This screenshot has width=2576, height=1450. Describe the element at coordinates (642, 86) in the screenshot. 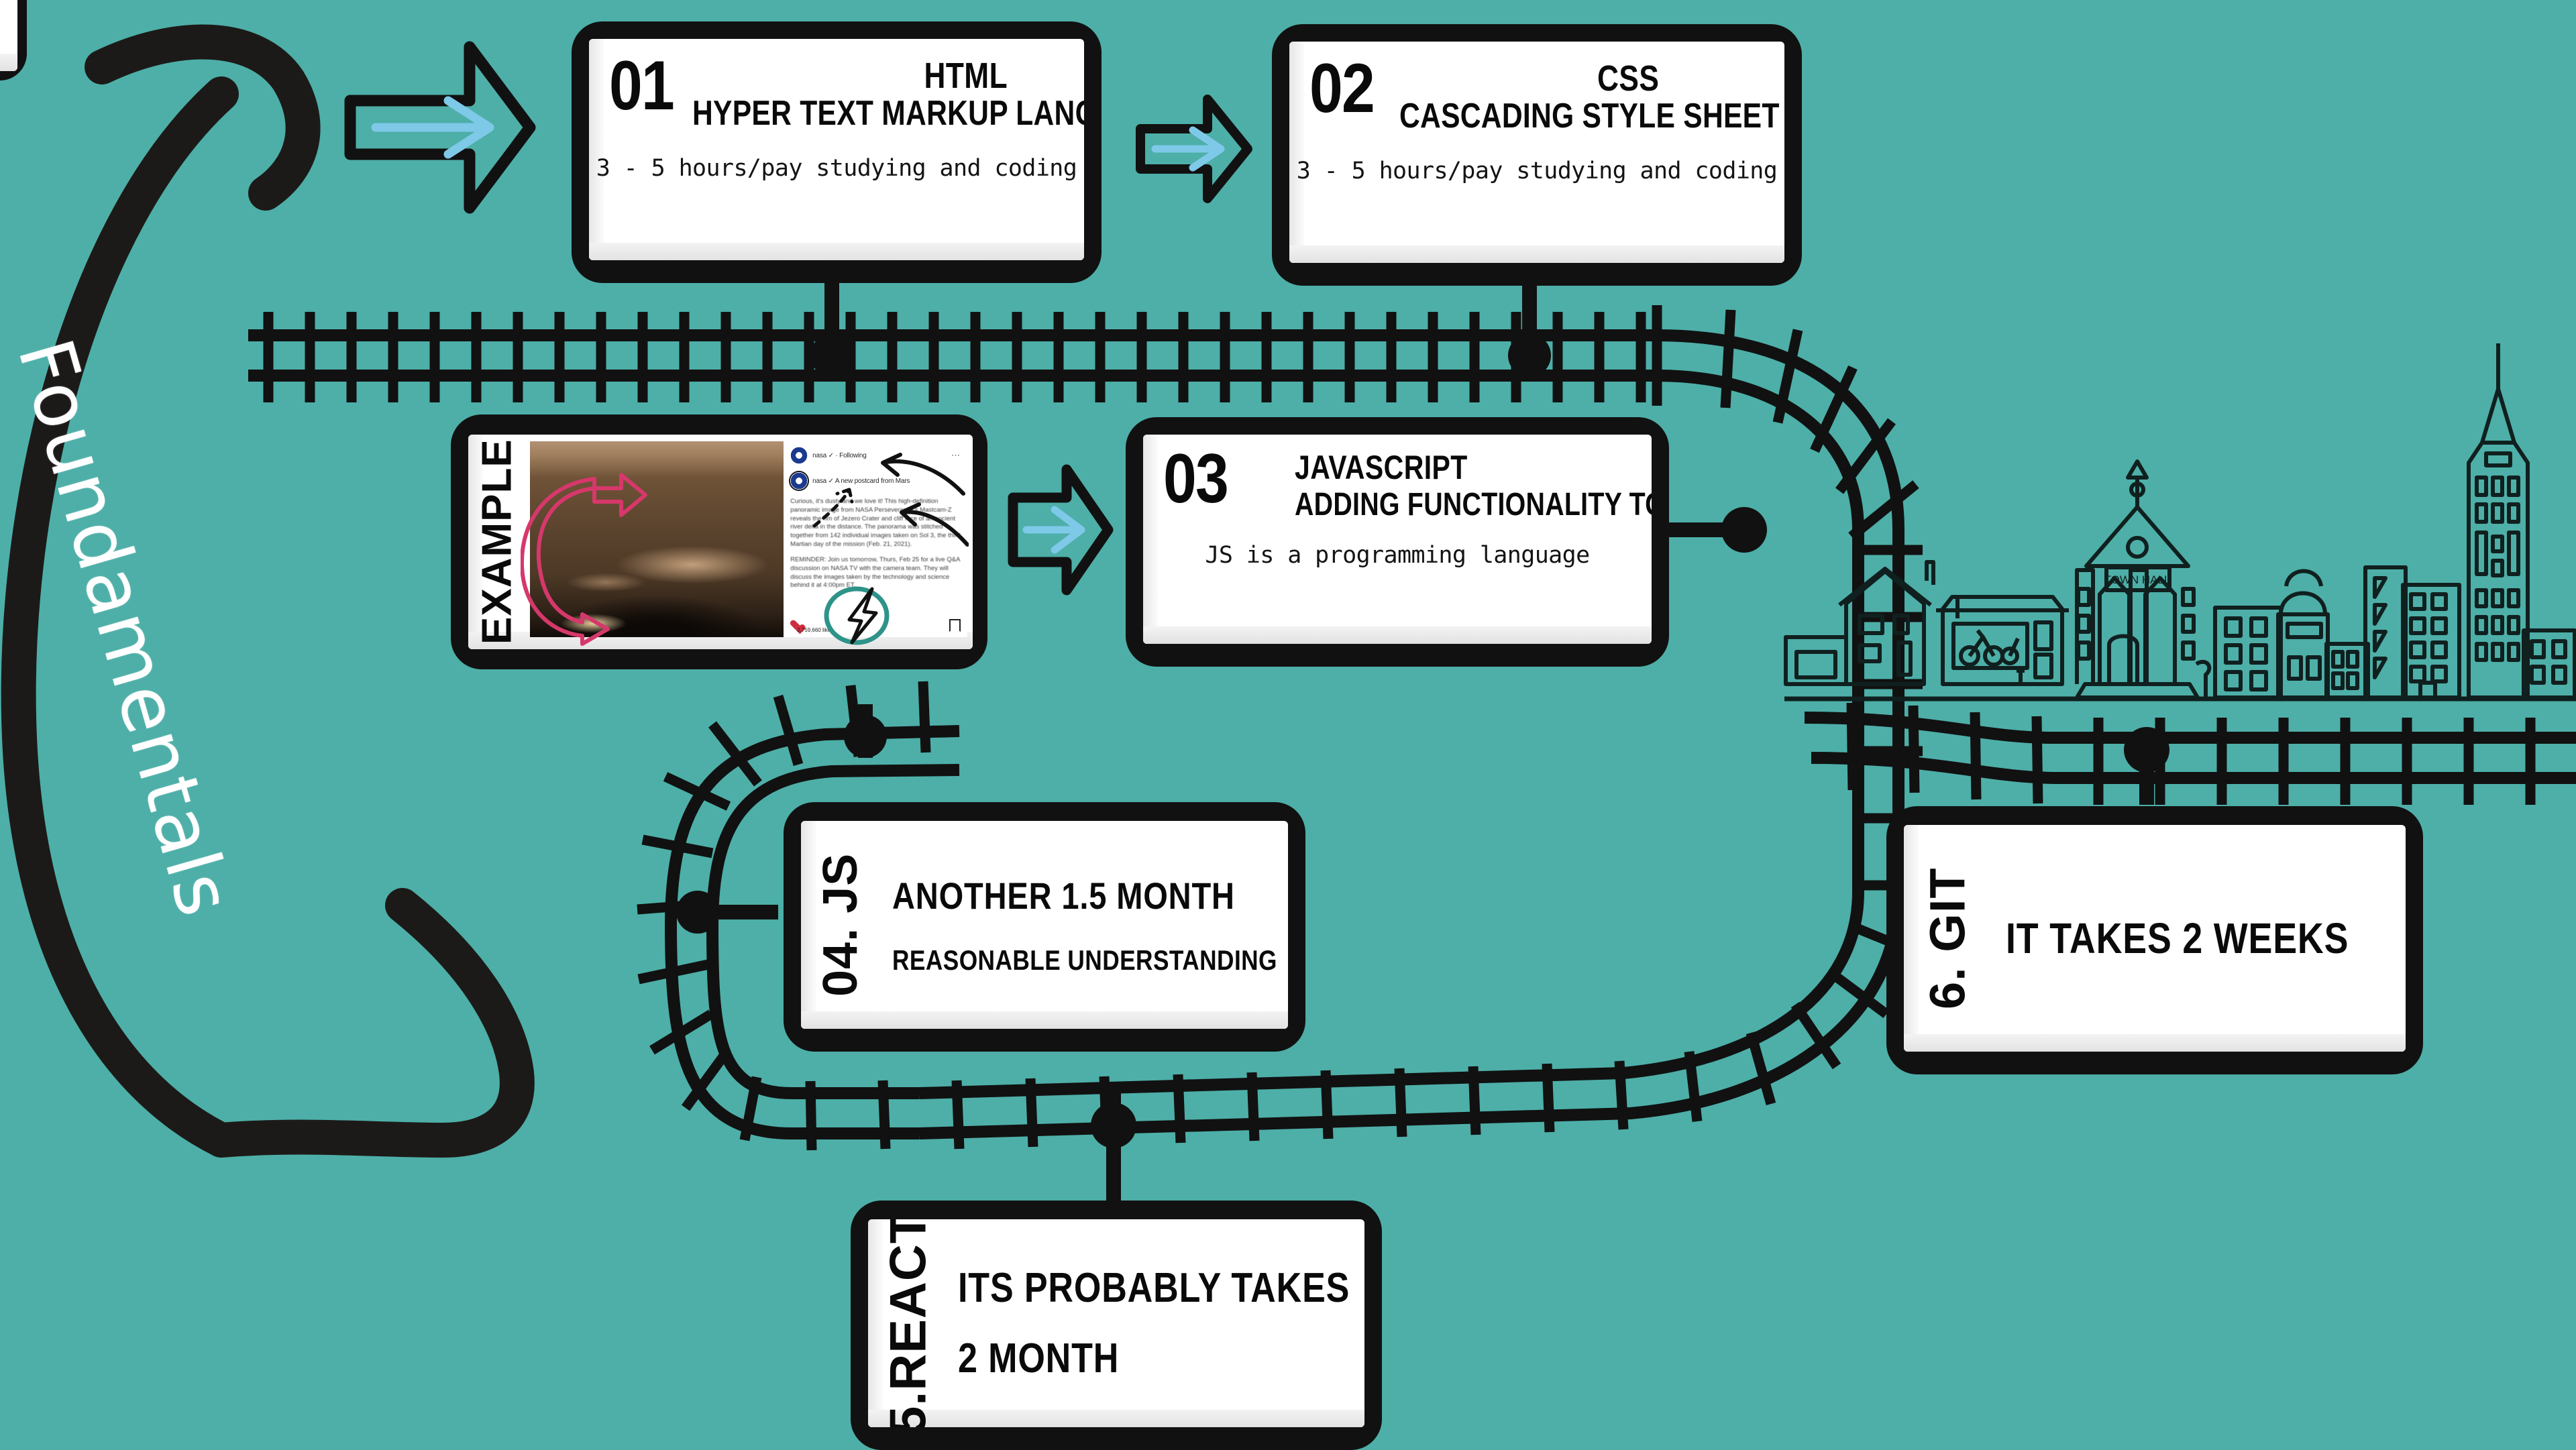

I see `card-html-number: 01` at that location.